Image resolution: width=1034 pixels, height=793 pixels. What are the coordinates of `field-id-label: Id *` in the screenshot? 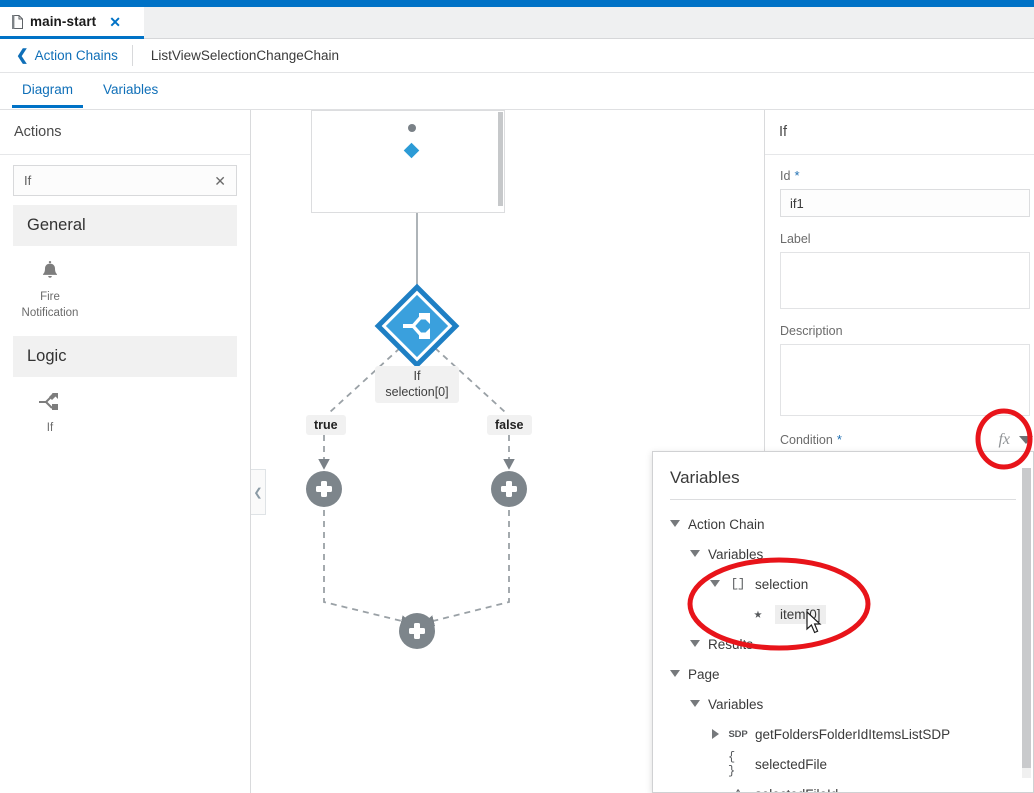 It's located at (903, 176).